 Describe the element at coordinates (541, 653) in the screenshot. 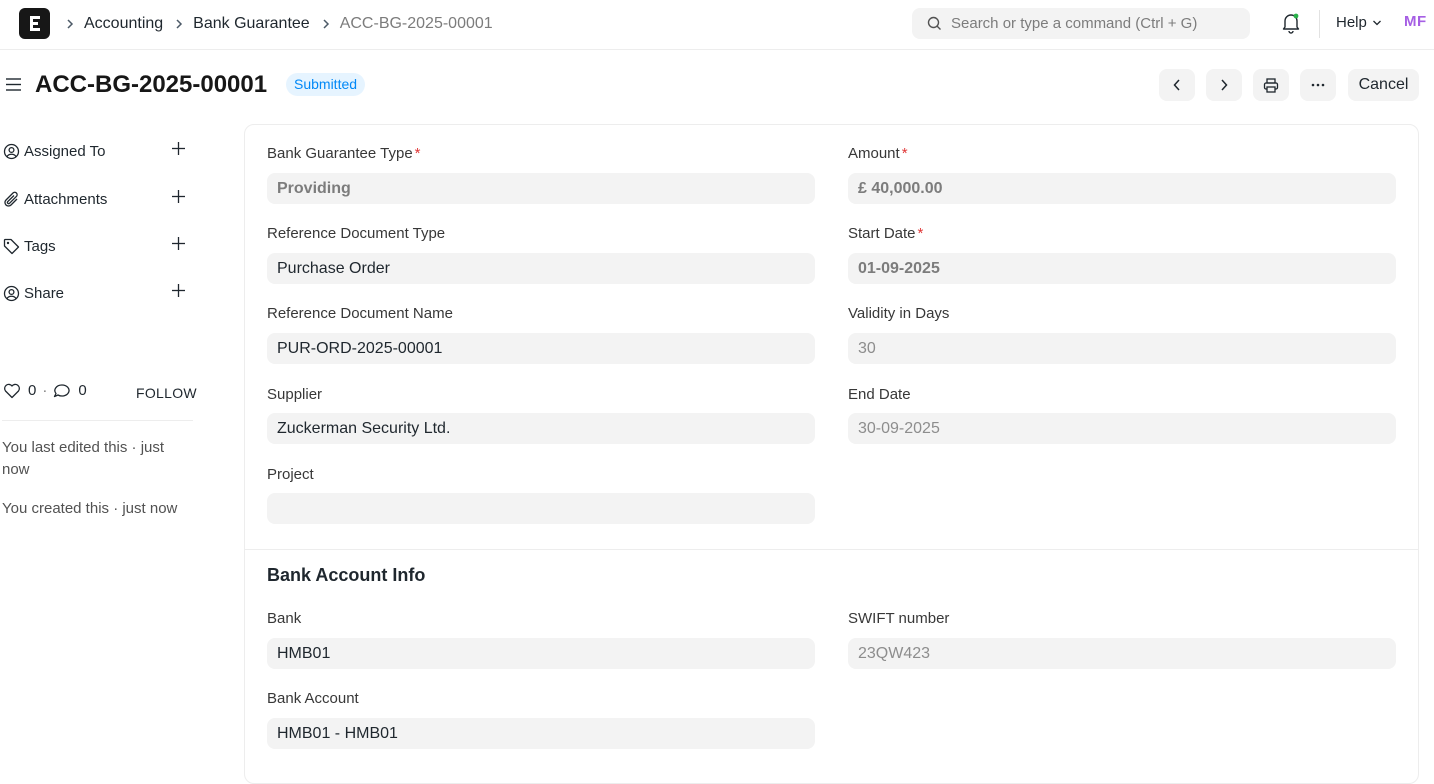

I see `bank-field: HMB01` at that location.